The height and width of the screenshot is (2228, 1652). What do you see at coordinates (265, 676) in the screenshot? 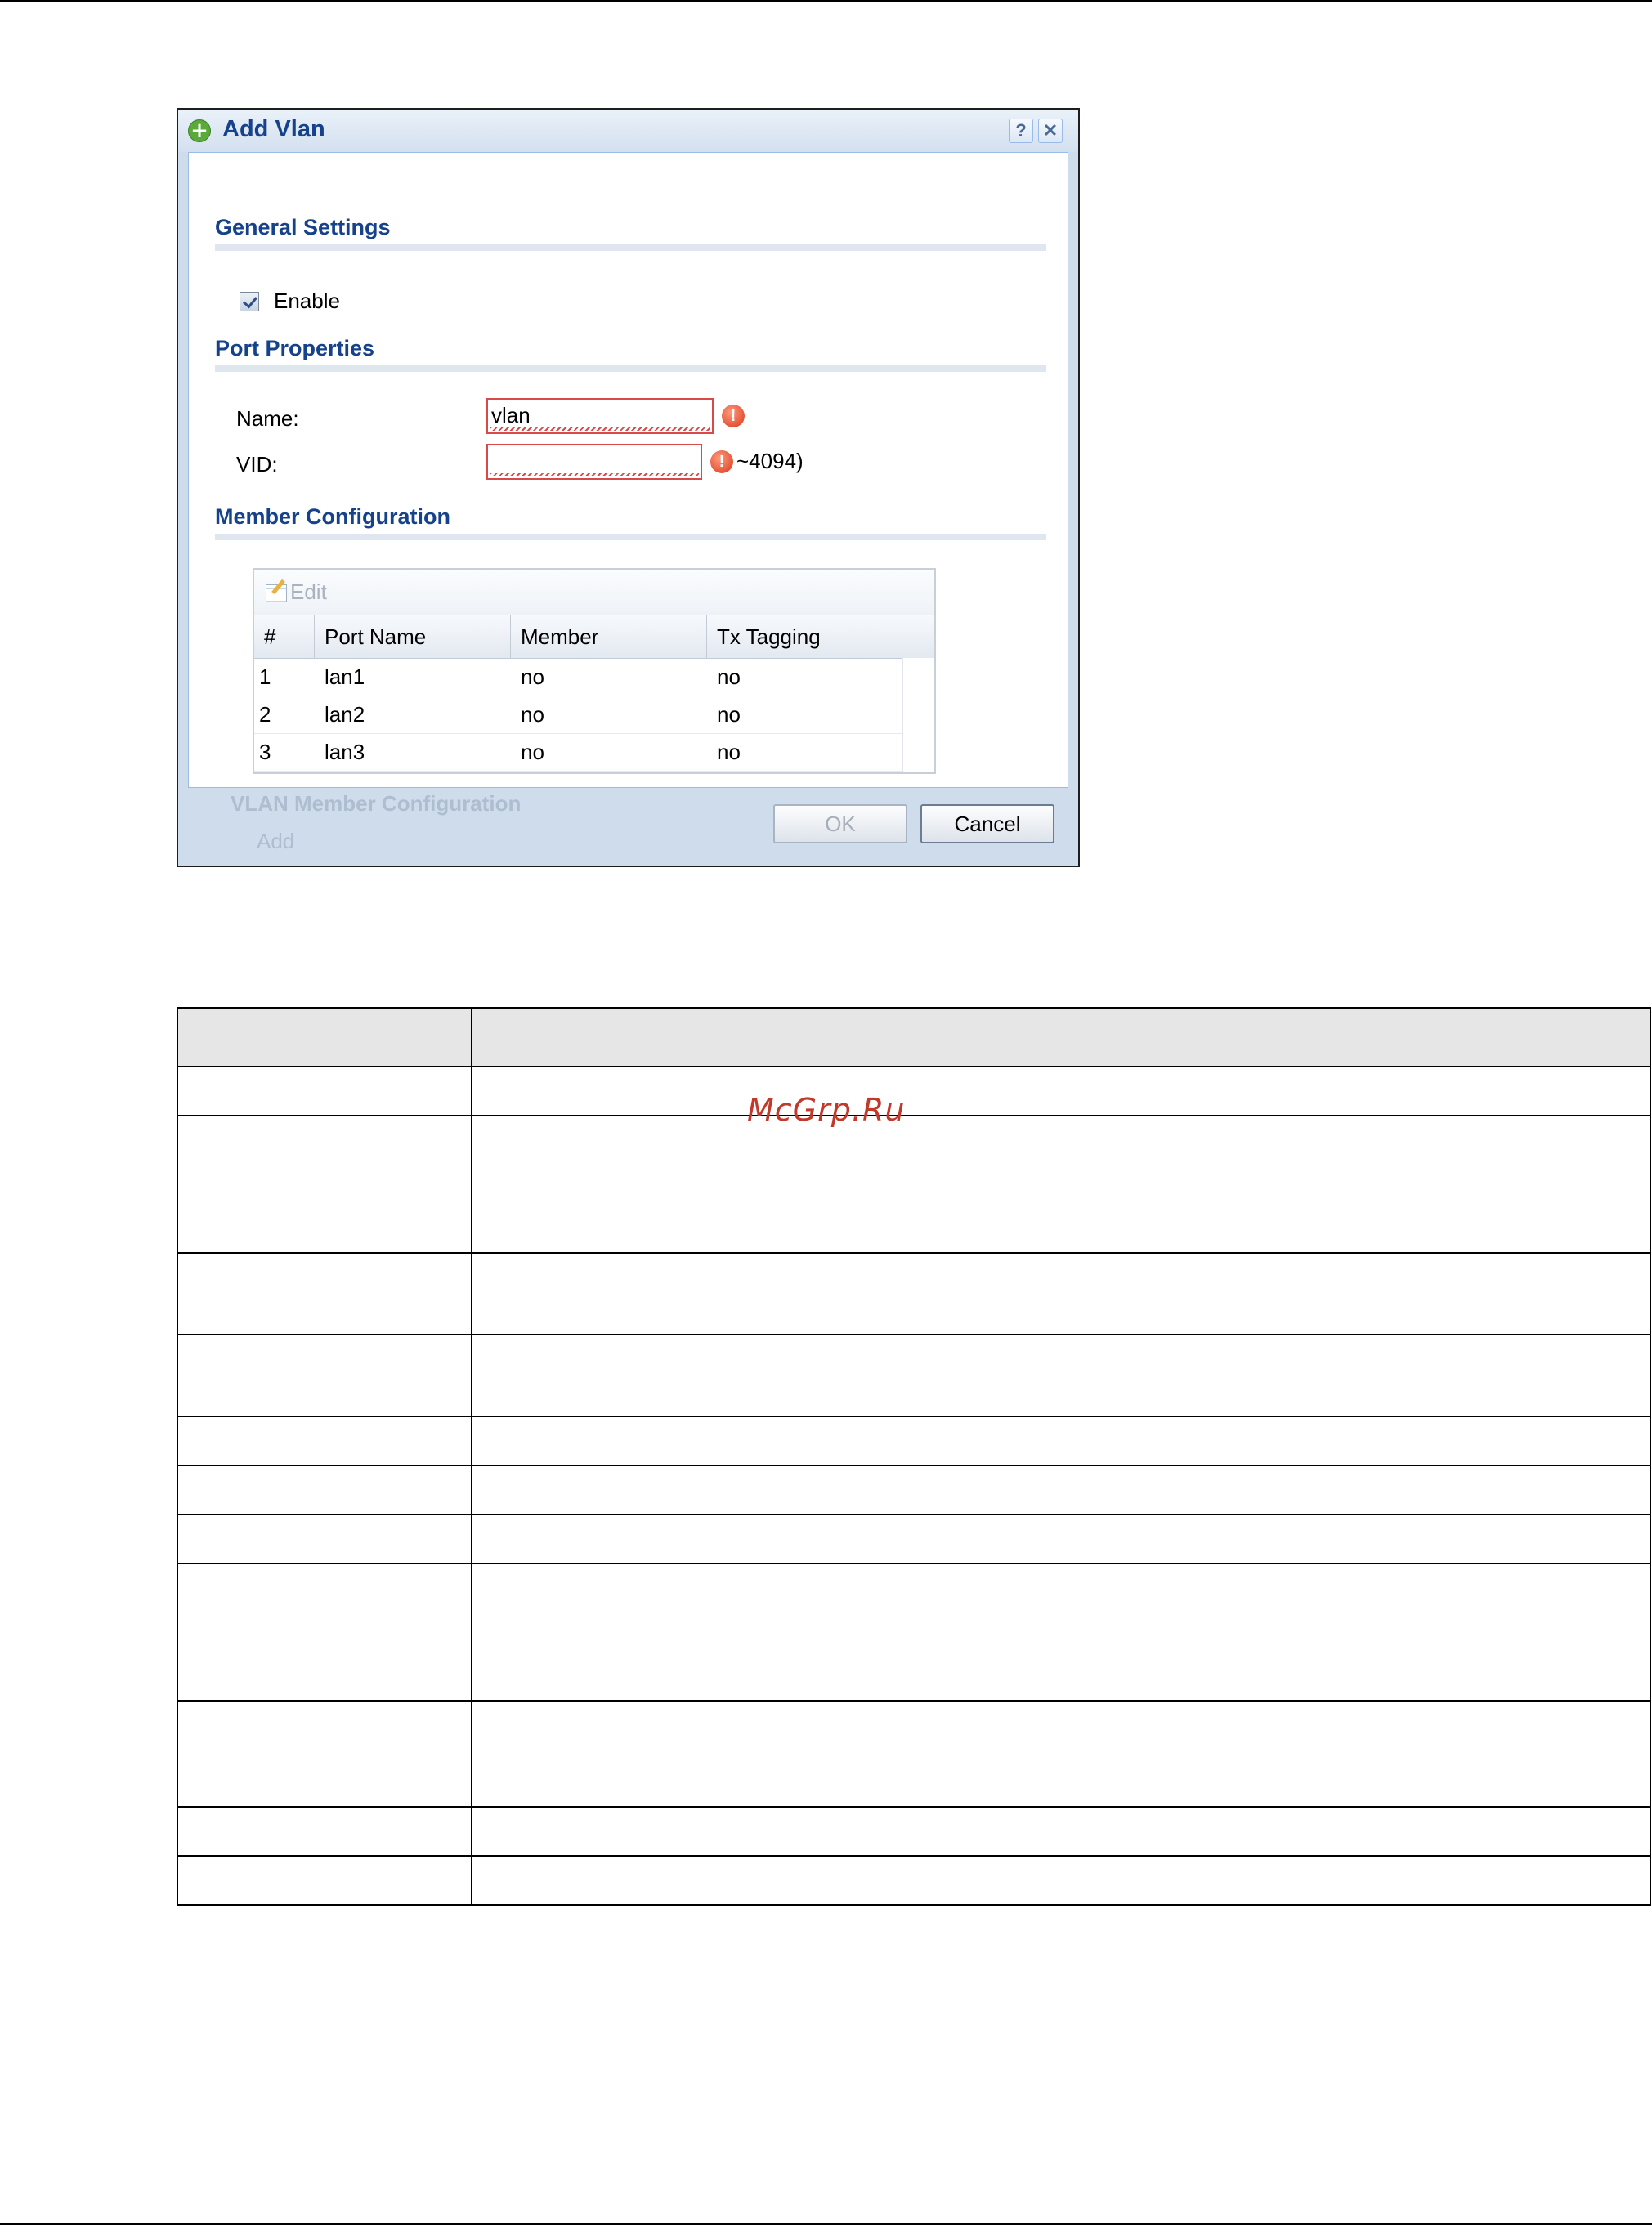
I see `cell-index: 1` at bounding box center [265, 676].